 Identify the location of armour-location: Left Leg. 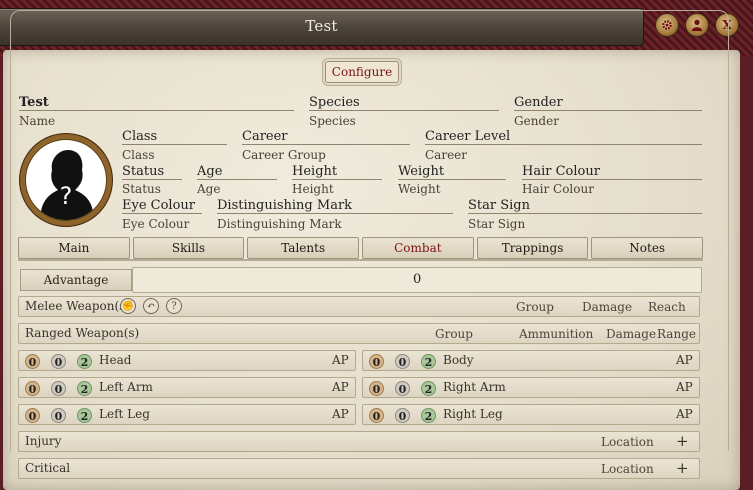
(124, 414).